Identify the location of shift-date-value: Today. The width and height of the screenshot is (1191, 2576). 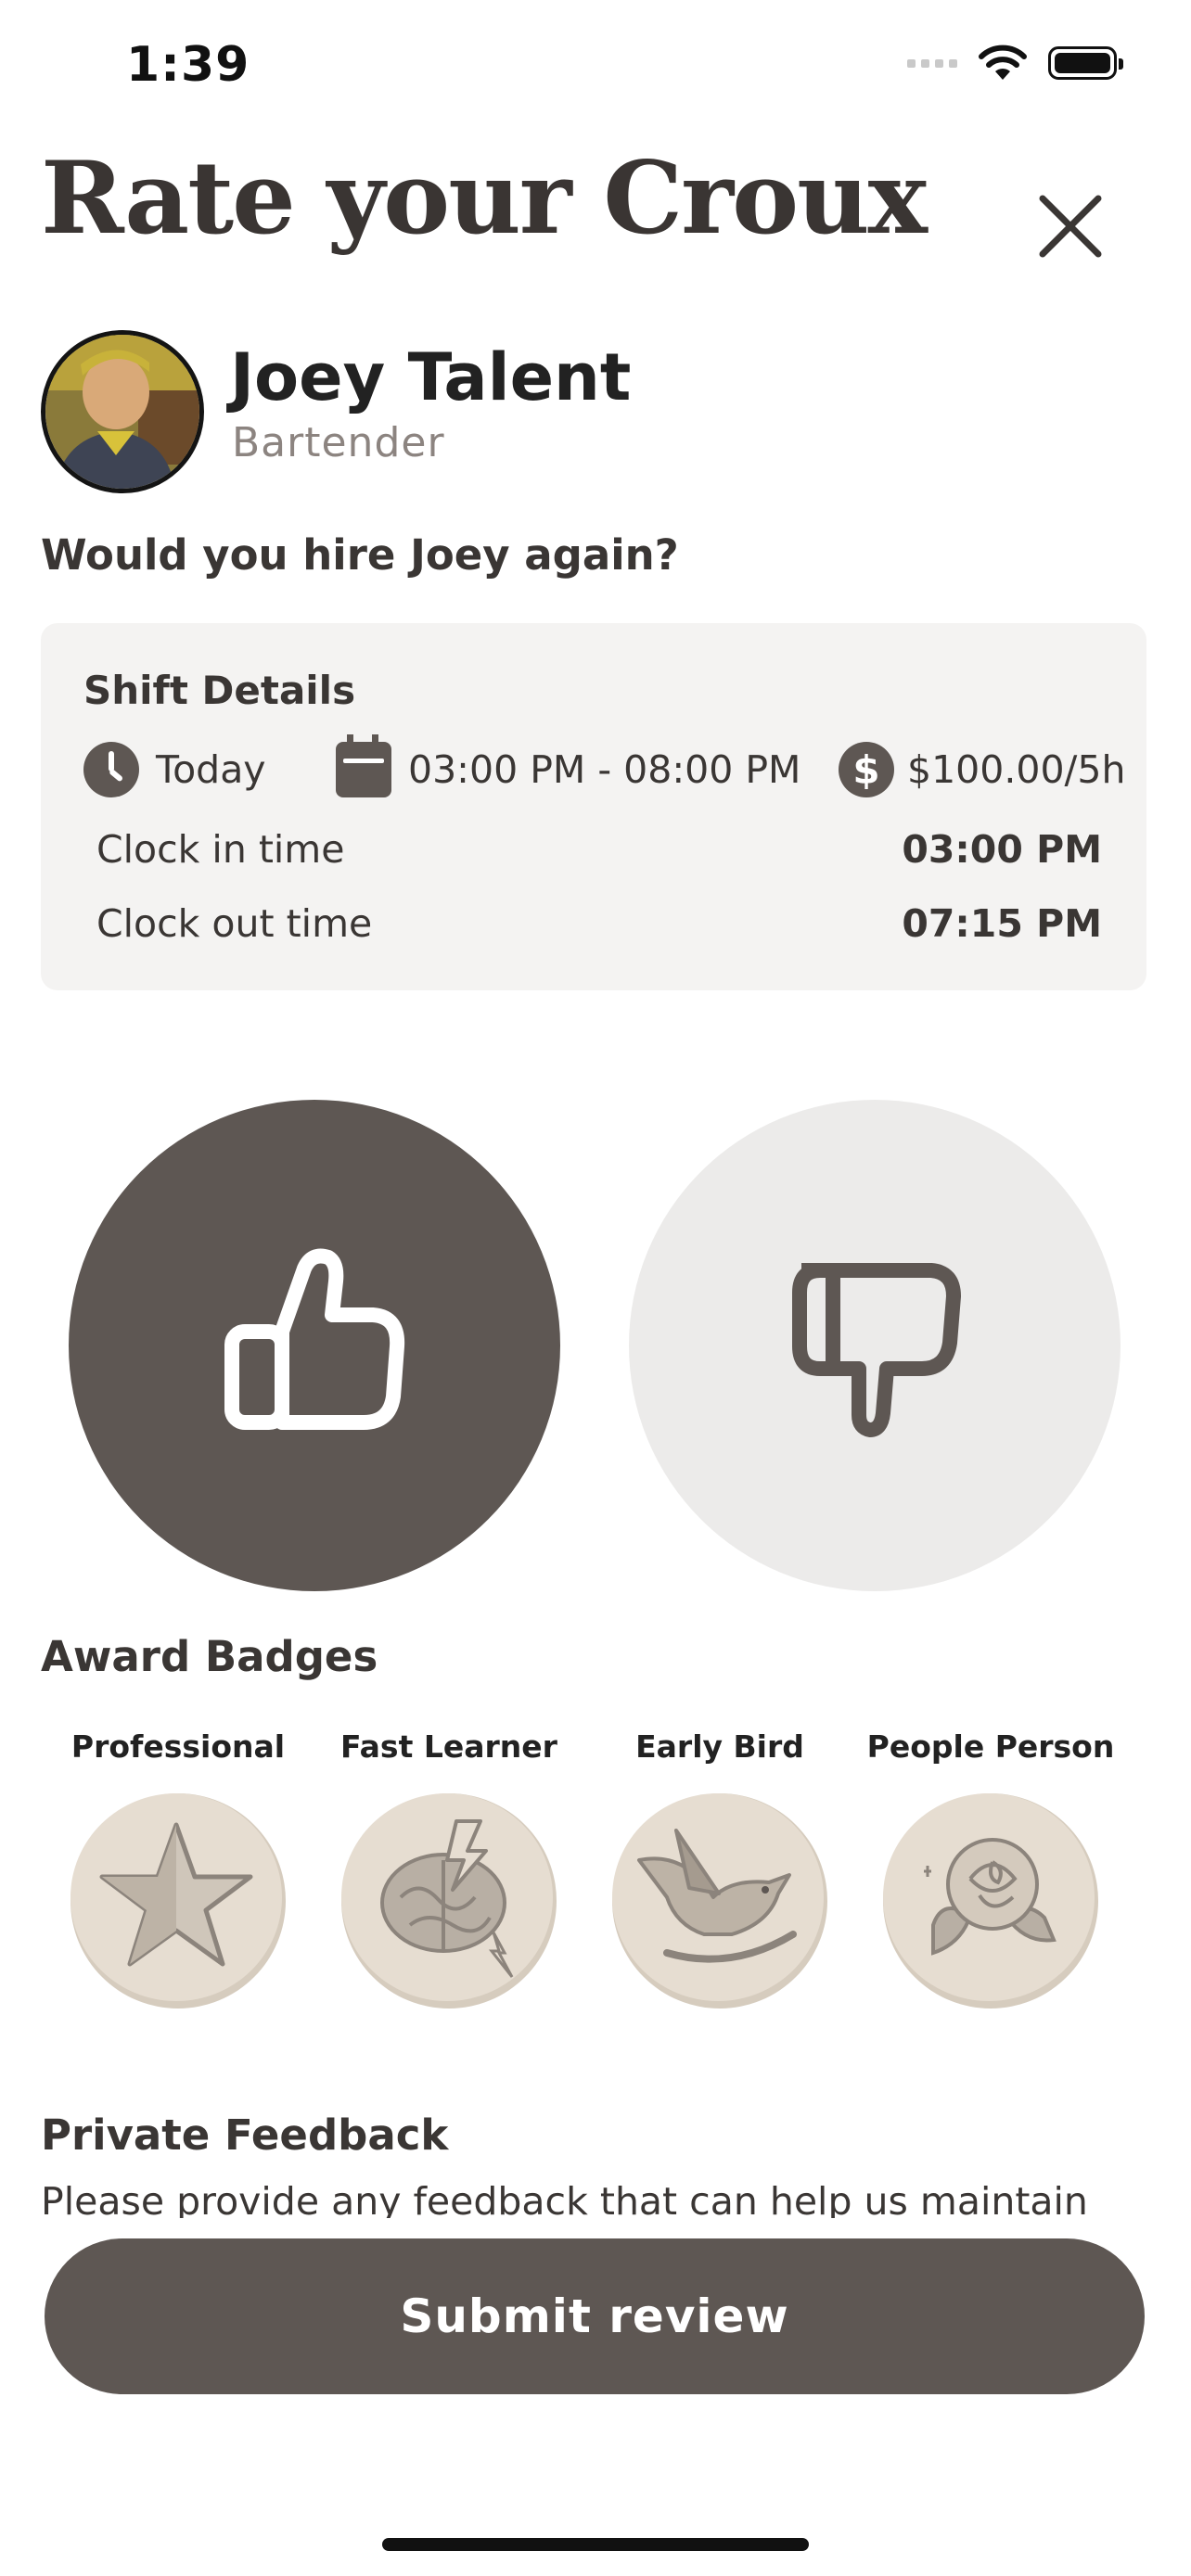
(211, 769).